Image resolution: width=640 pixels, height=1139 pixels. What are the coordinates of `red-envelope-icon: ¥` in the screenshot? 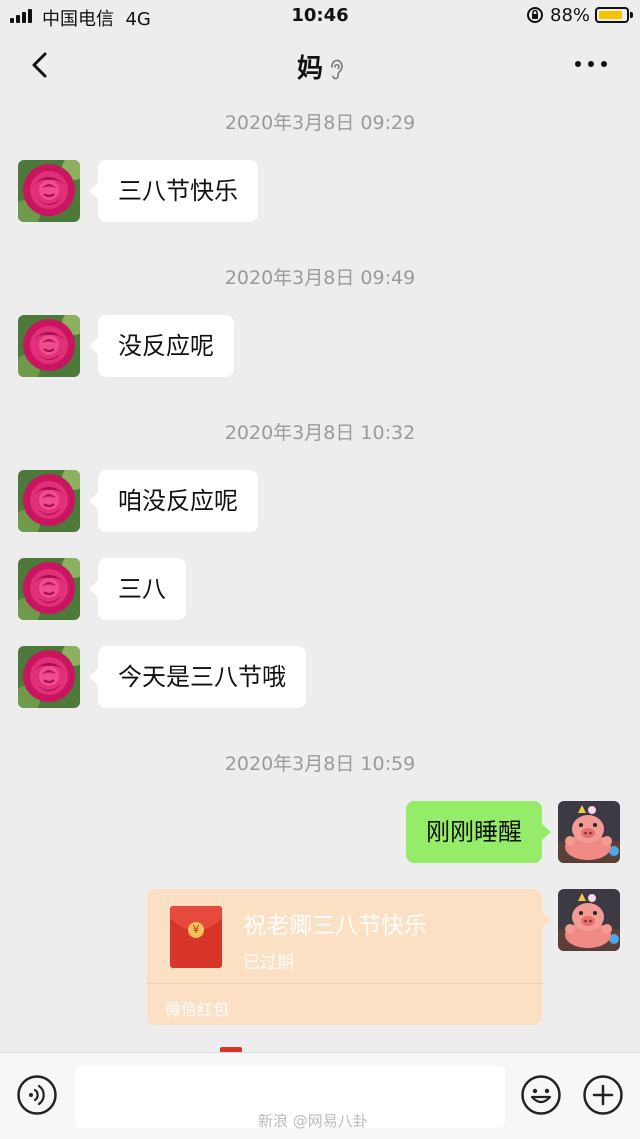 It's located at (196, 937).